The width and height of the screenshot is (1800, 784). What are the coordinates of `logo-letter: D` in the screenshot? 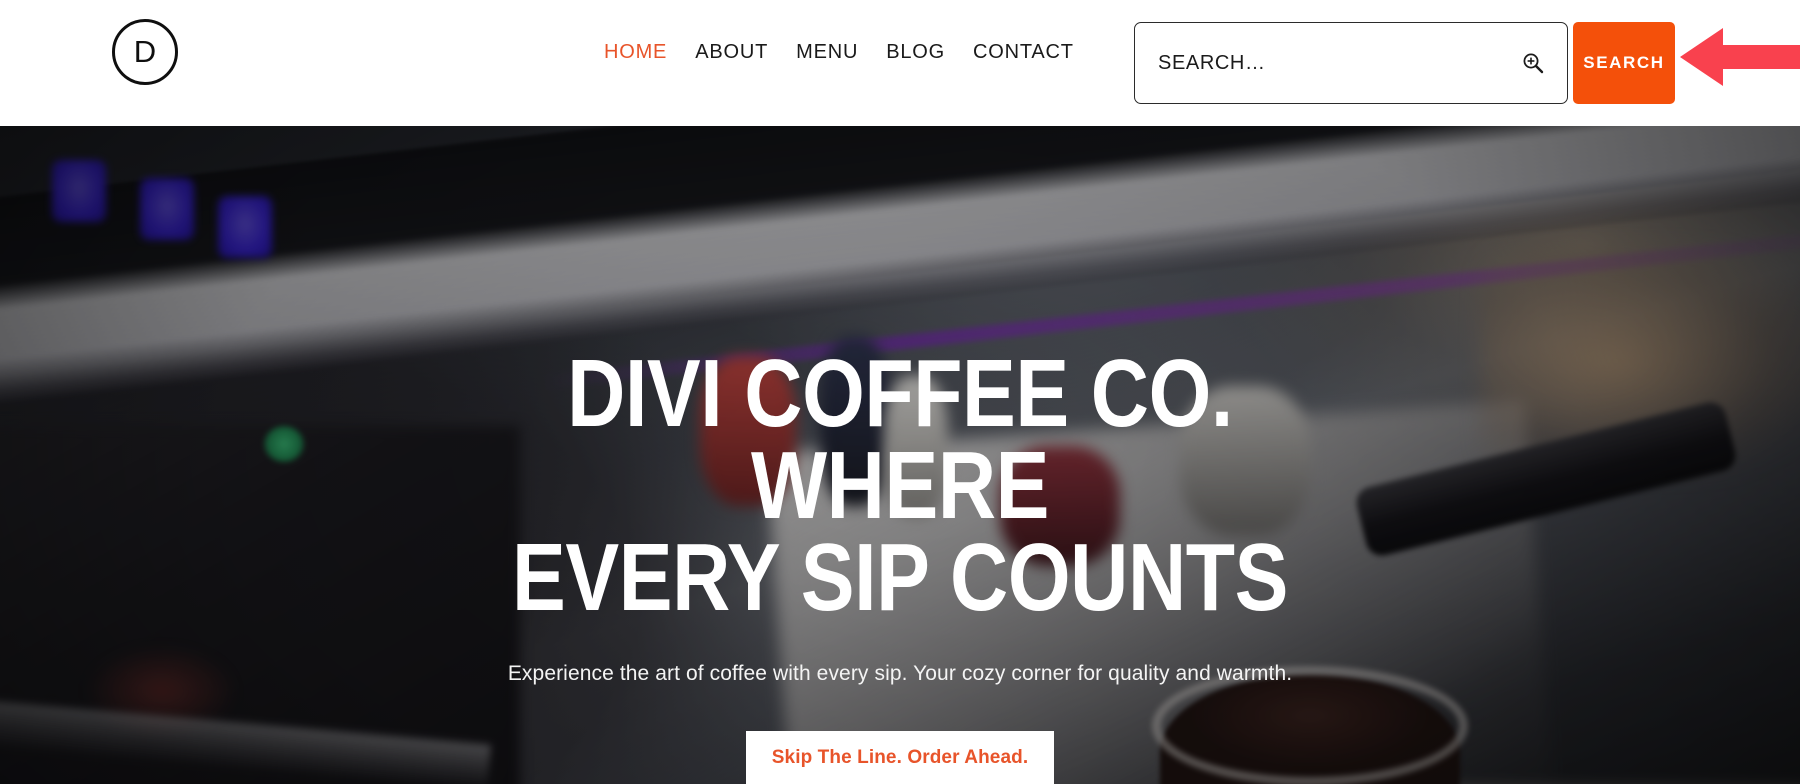 It's located at (145, 51).